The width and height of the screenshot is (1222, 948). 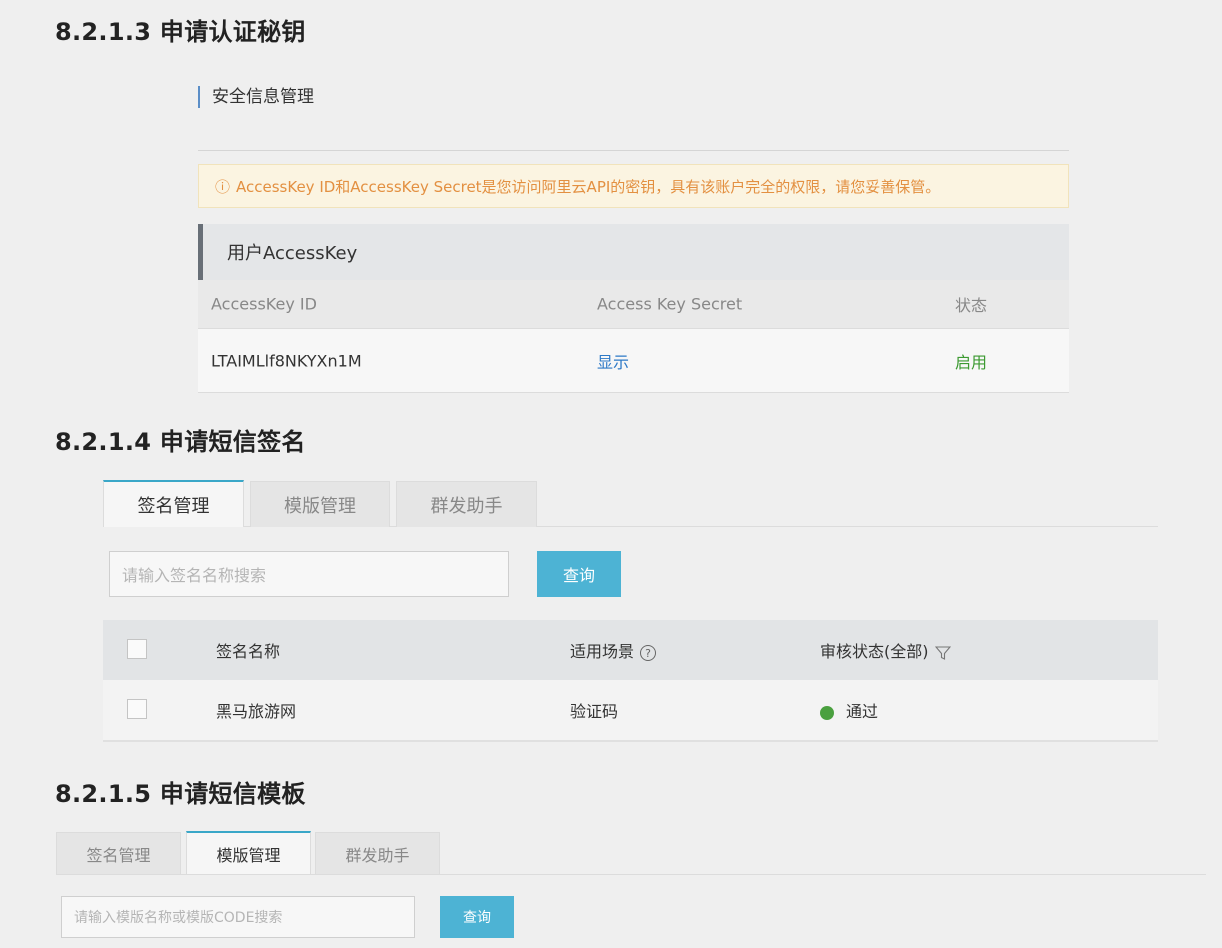 What do you see at coordinates (180, 32) in the screenshot?
I see `section-heading-8-2-1-3: 8.2.1.3 申请认证秘钥` at bounding box center [180, 32].